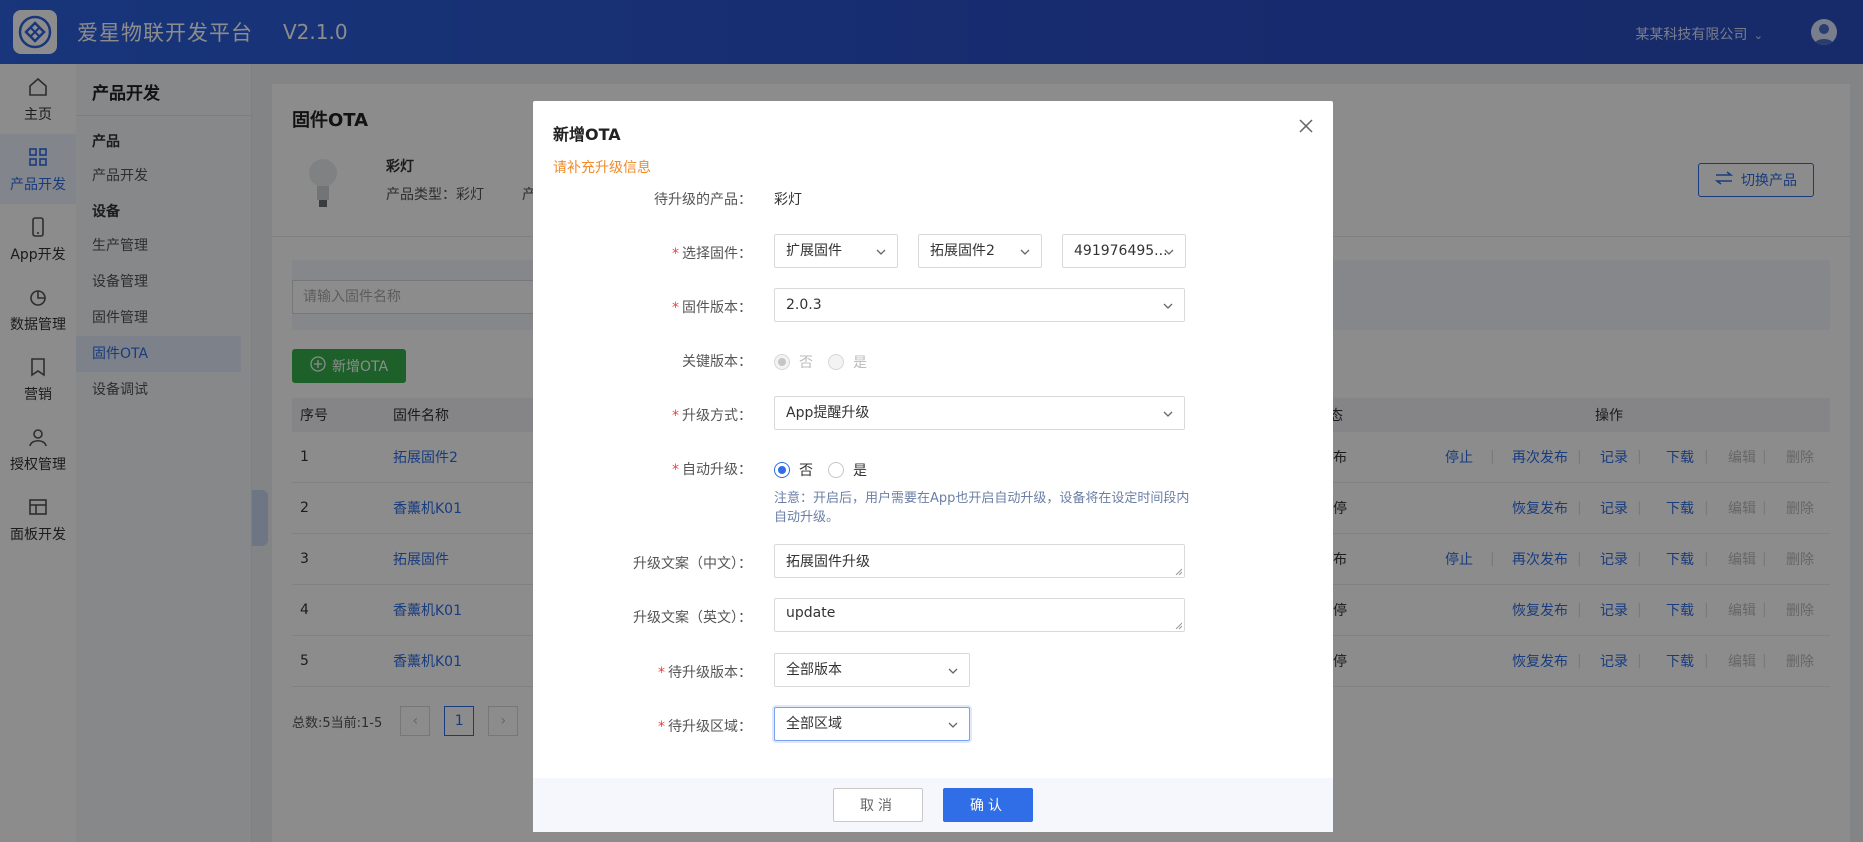 The height and width of the screenshot is (842, 1863). Describe the element at coordinates (979, 561) in the screenshot. I see `copy-cn-textarea: 拓展固件升级` at that location.